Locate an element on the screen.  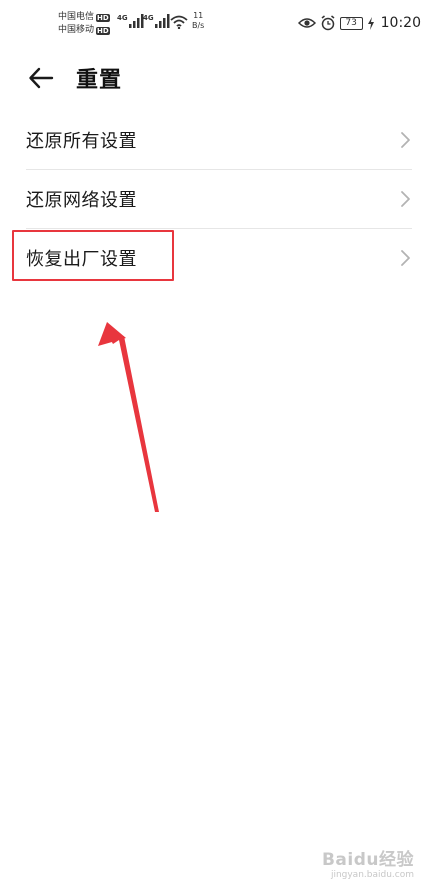
signal-2: 4G is located at coordinates (157, 21).